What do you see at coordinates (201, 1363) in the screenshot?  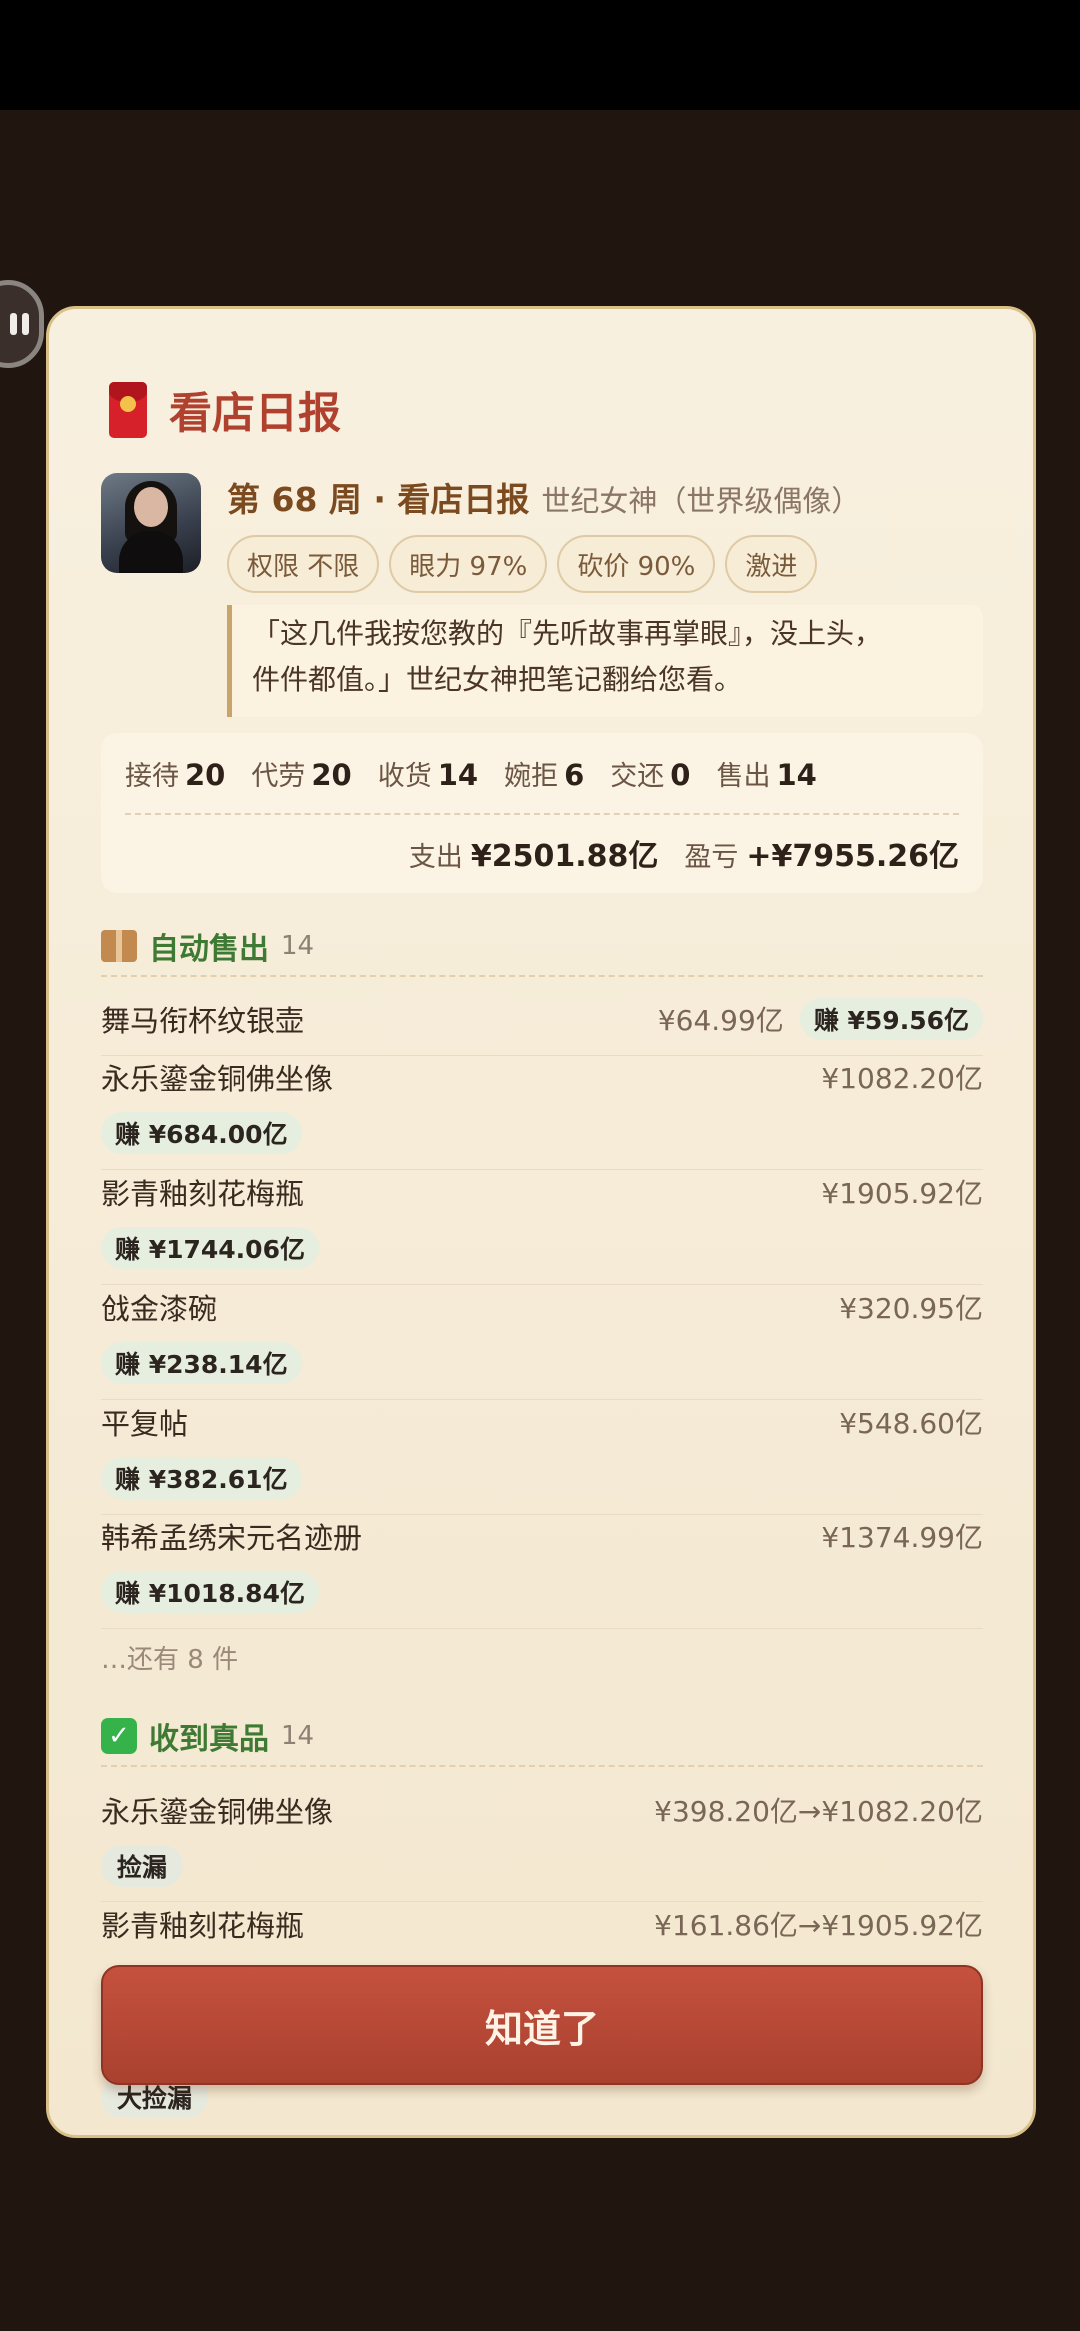 I see `earn-badge: 赚 ¥238.14亿` at bounding box center [201, 1363].